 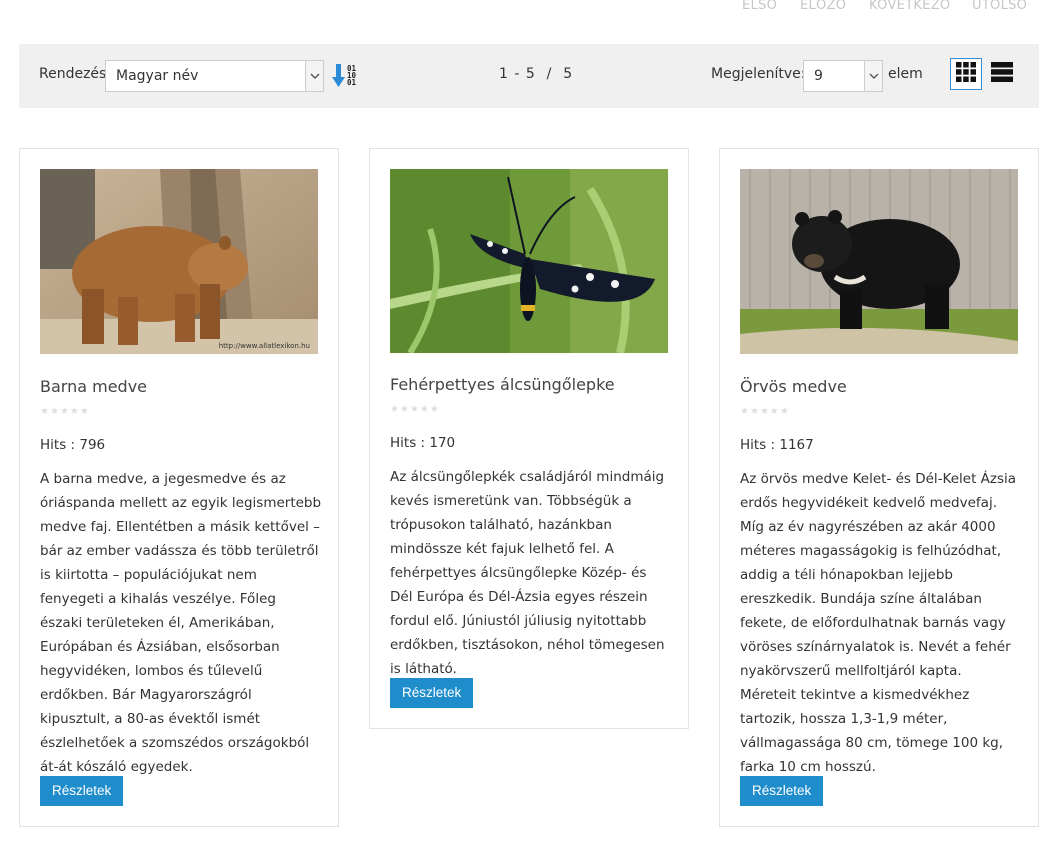 I want to click on hits-count: Hits : 170, so click(x=423, y=443).